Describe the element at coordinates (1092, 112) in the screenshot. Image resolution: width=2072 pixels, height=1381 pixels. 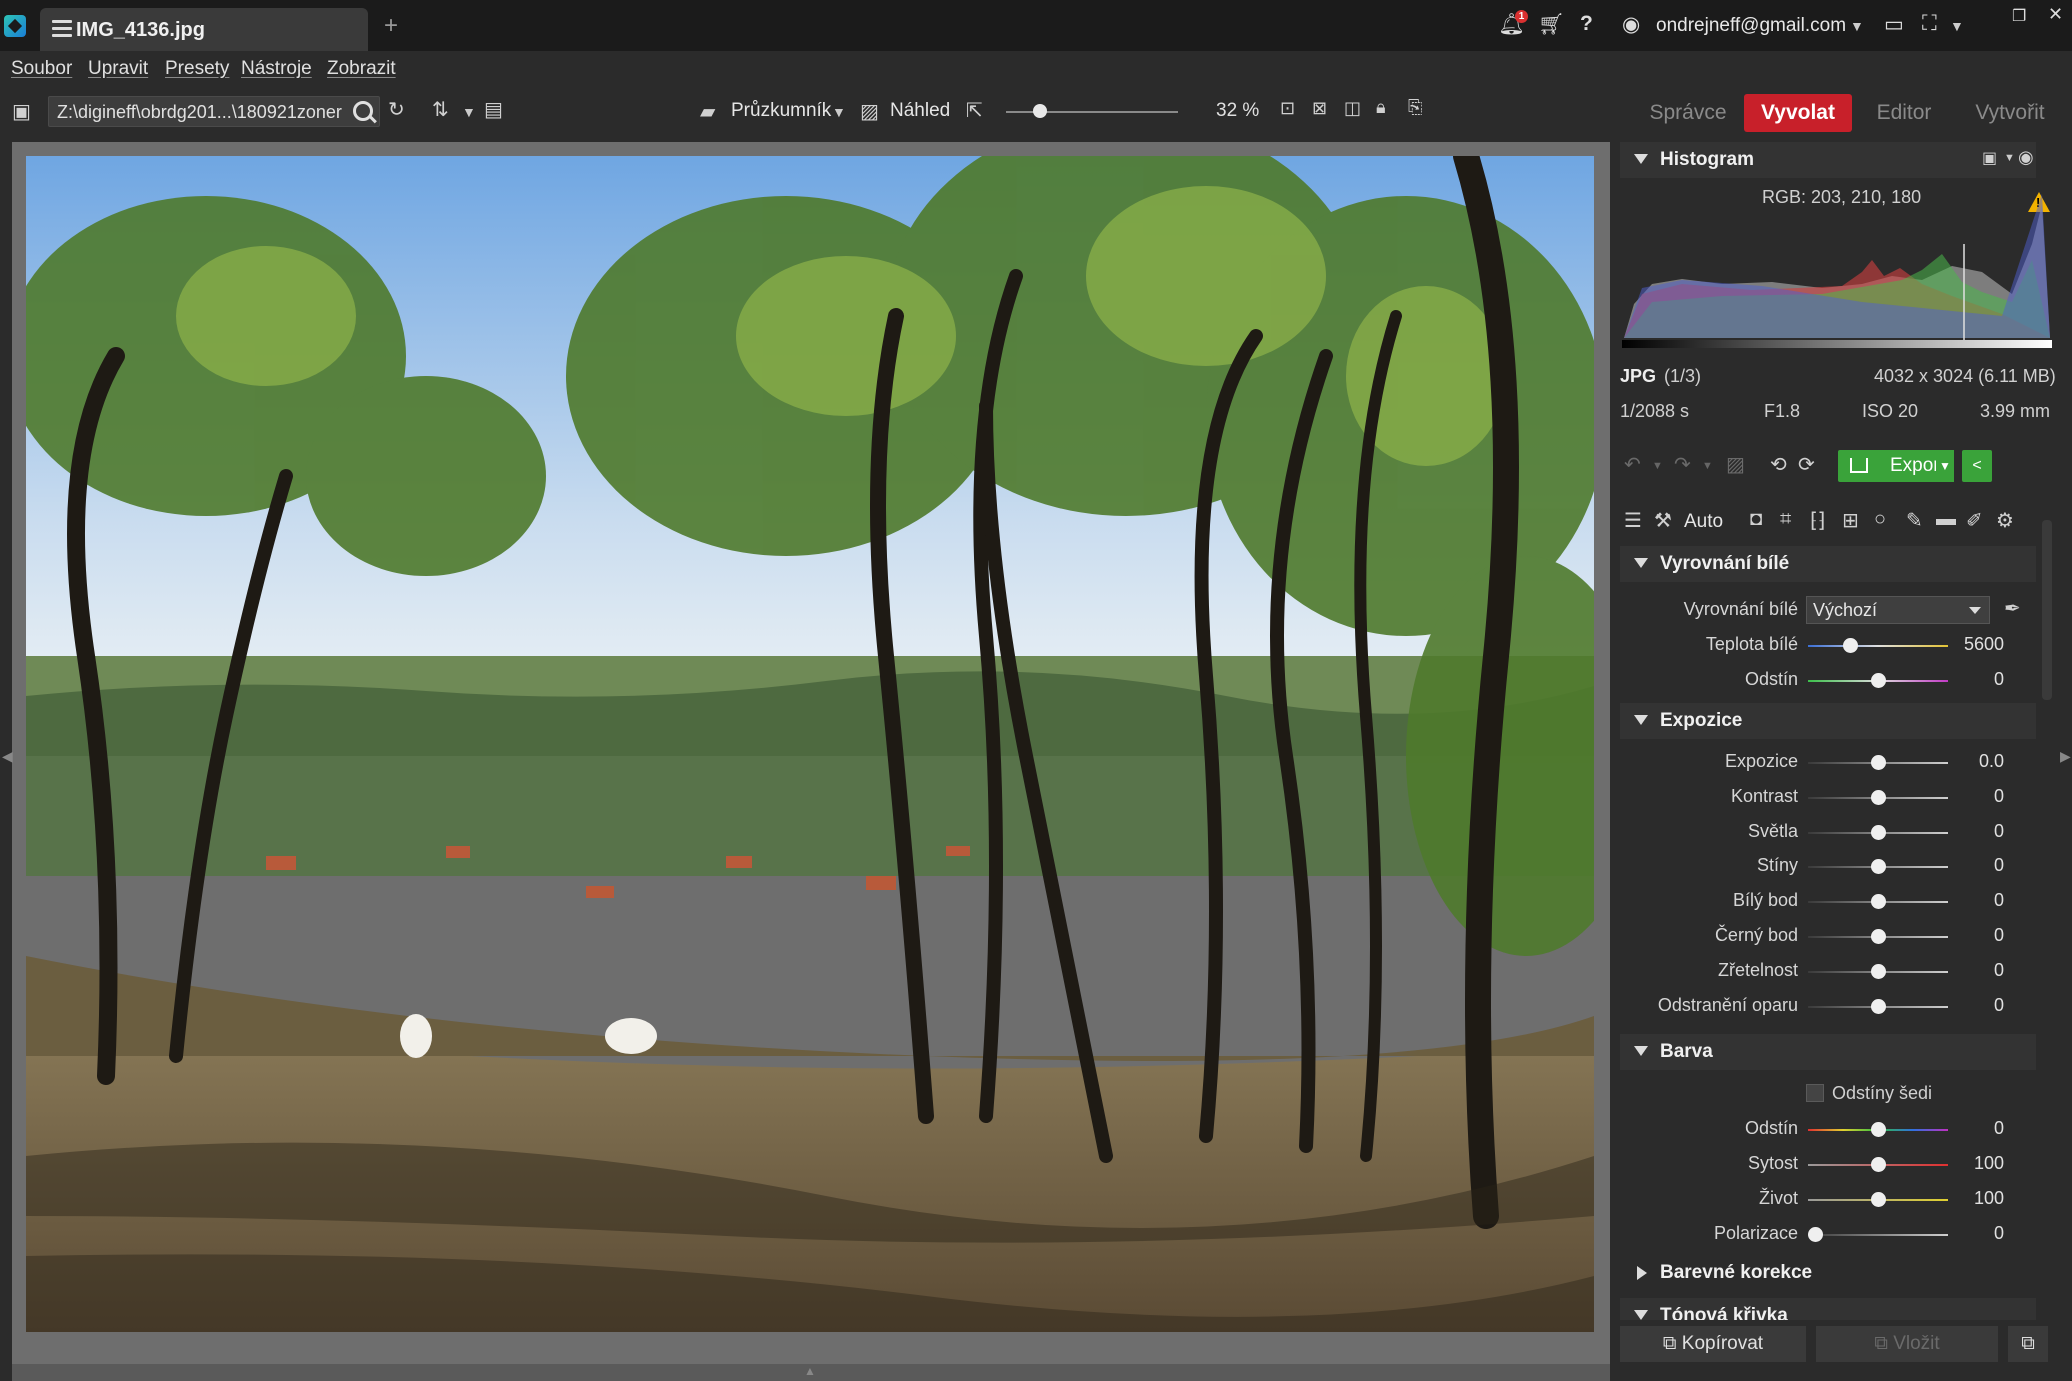
I see `zoom-slider` at that location.